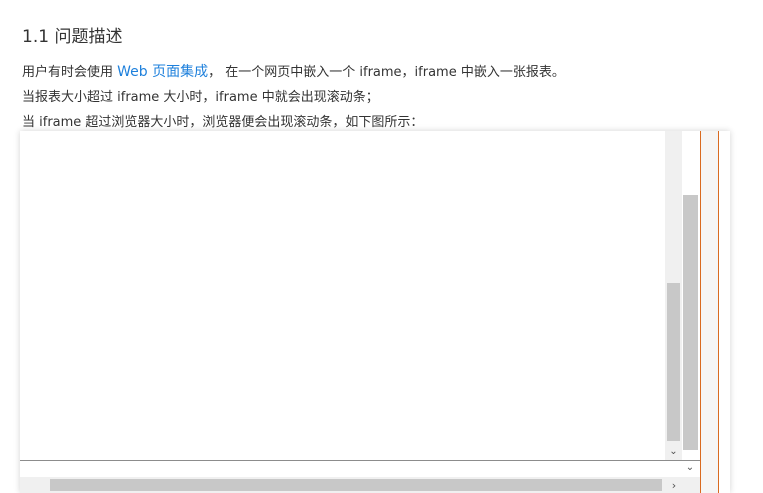  I want to click on iframe-scrollbar-thumb, so click(673, 362).